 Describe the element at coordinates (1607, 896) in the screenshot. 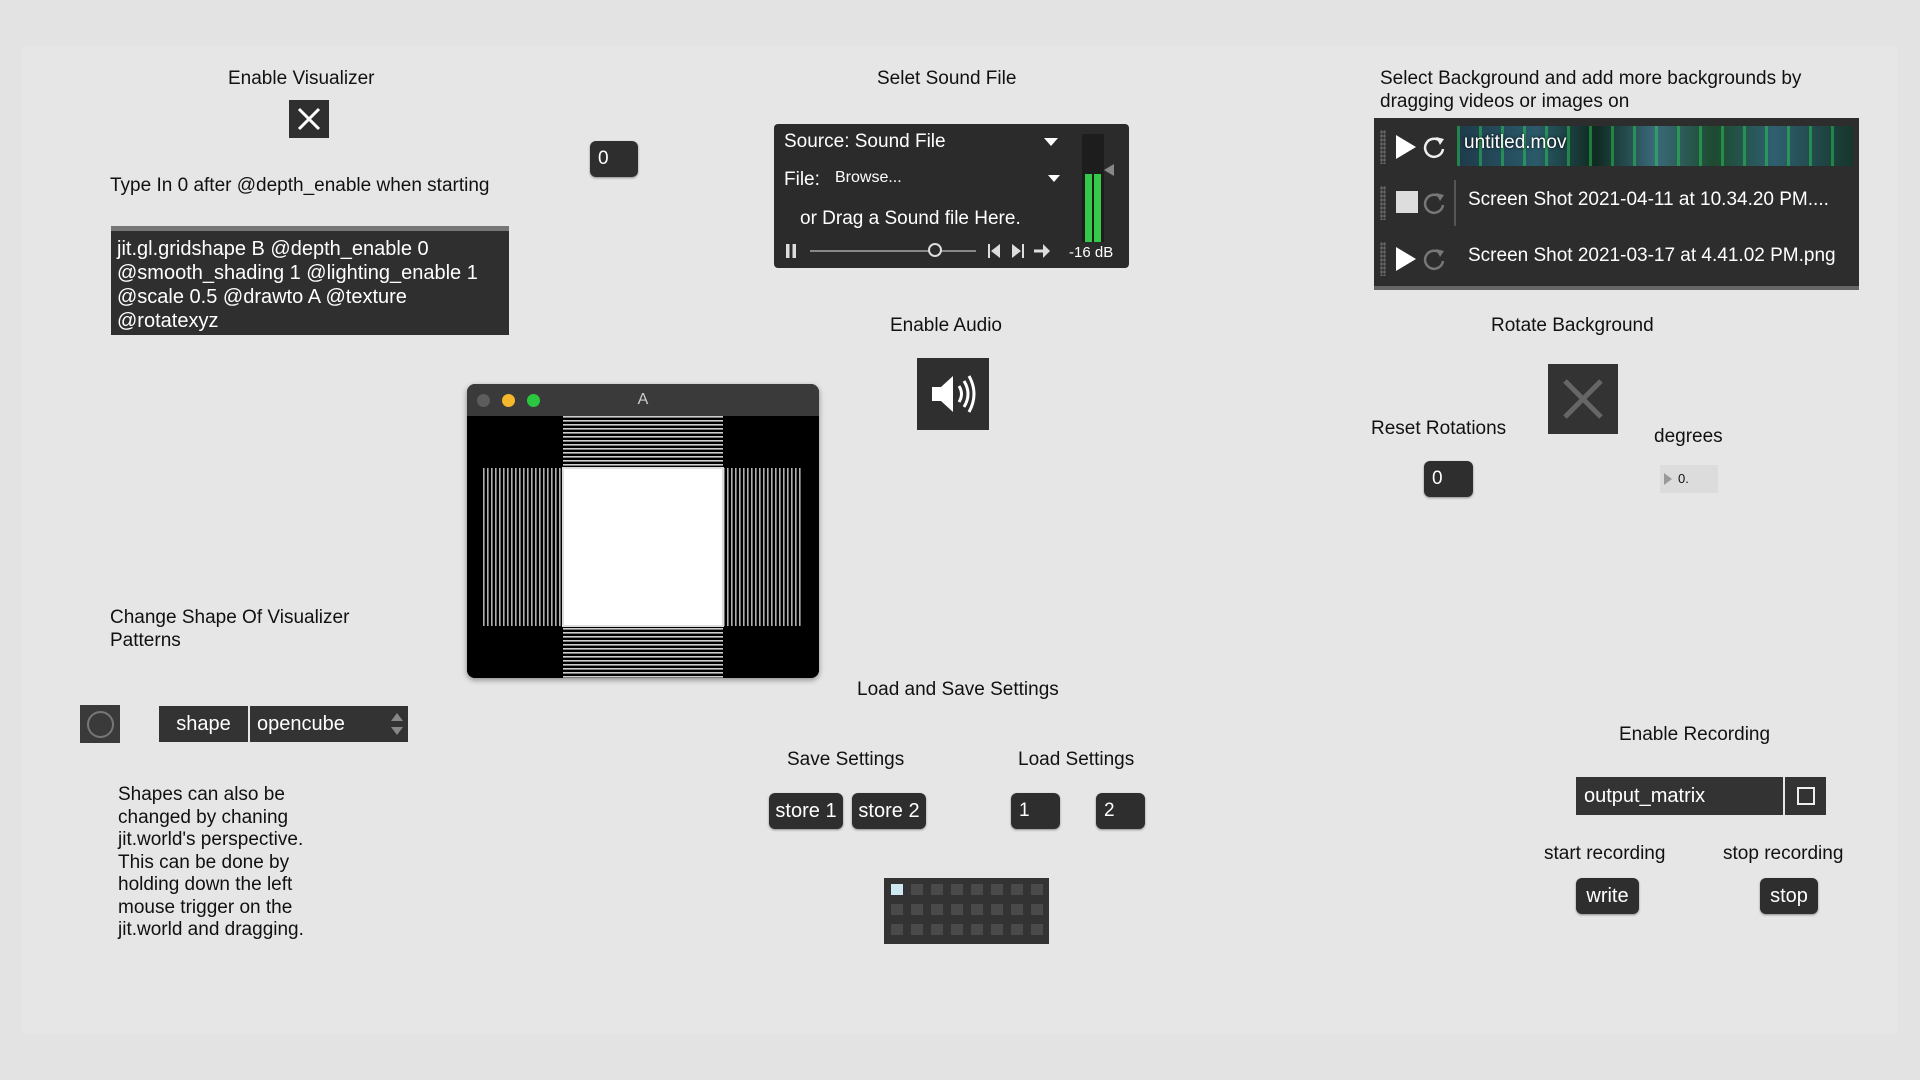

I see `write-button: write` at that location.